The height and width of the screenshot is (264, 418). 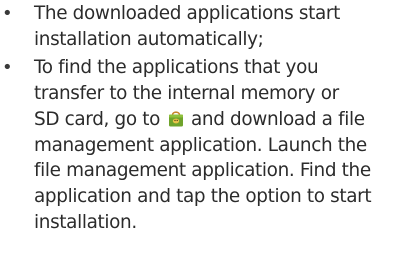 I want to click on text-line: installation., so click(x=85, y=222).